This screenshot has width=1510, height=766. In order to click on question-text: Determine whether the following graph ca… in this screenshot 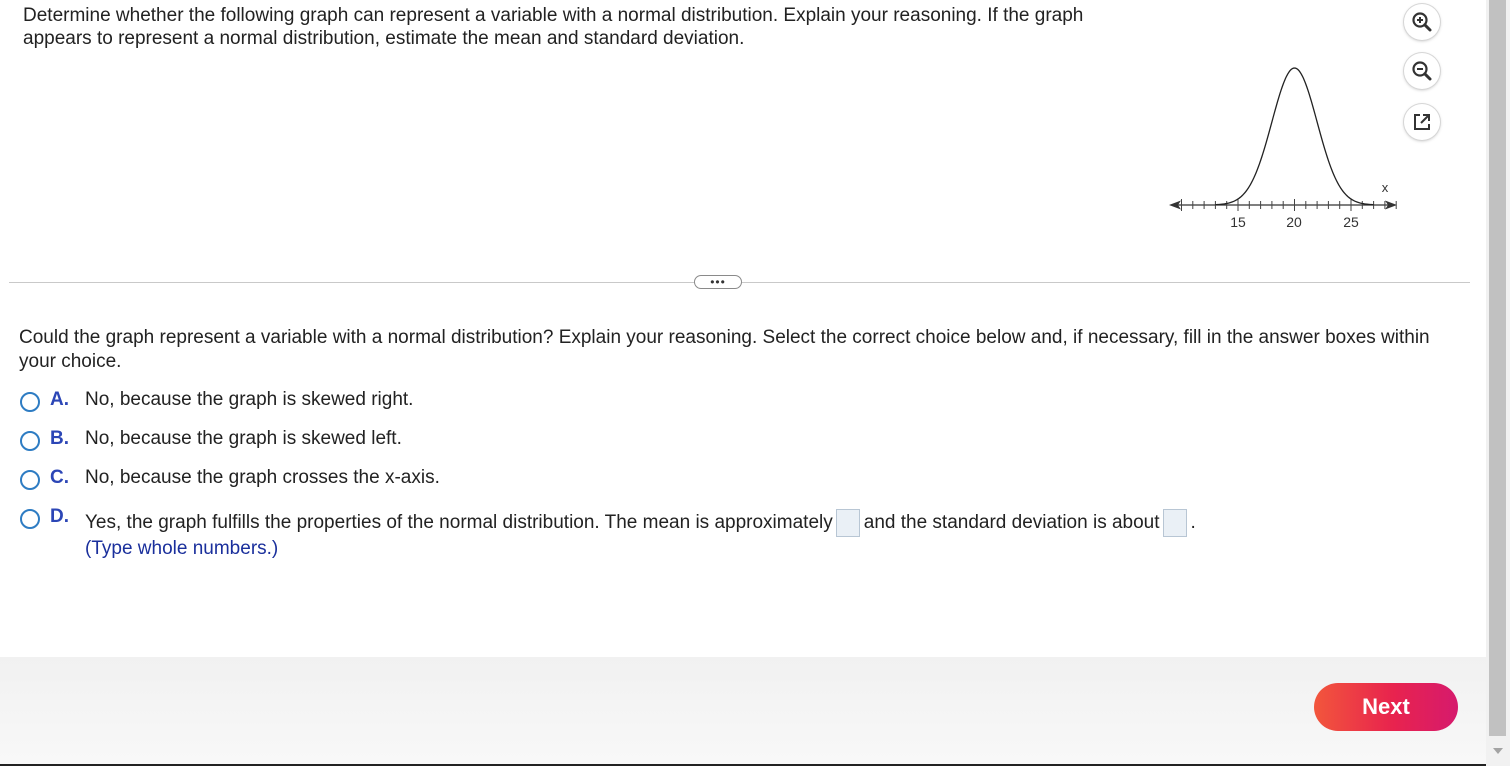, I will do `click(553, 27)`.